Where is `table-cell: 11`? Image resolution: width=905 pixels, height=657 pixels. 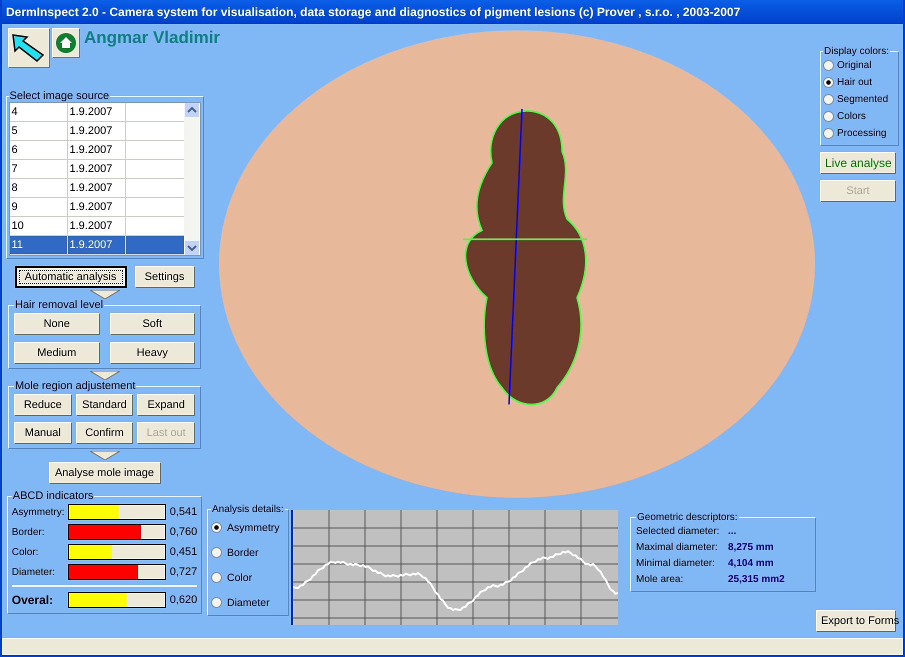
table-cell: 11 is located at coordinates (39, 245).